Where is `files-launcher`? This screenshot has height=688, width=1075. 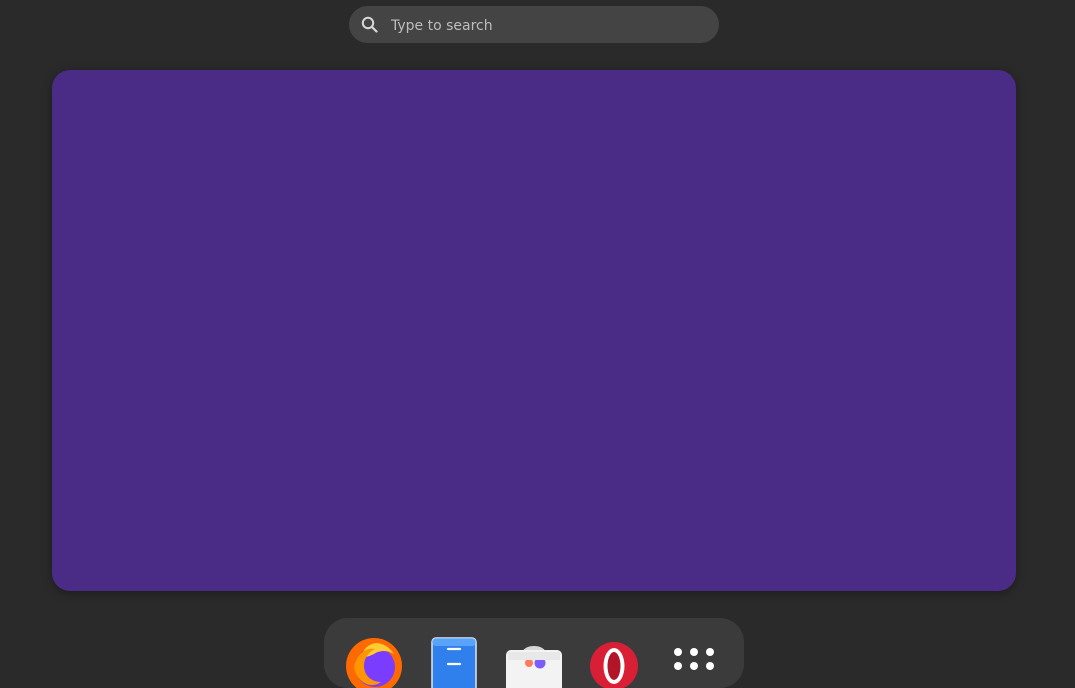 files-launcher is located at coordinates (454, 662).